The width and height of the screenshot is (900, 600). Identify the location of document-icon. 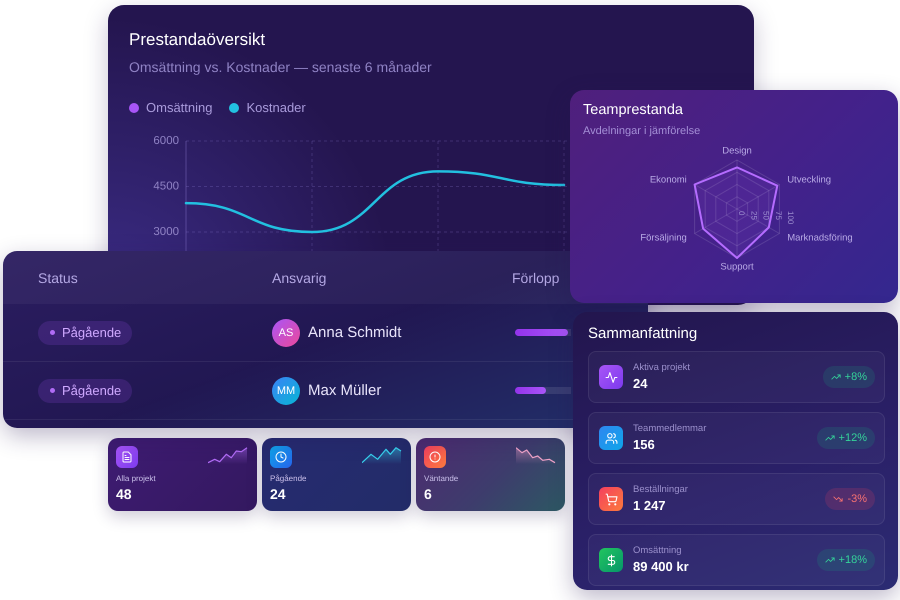
(127, 457).